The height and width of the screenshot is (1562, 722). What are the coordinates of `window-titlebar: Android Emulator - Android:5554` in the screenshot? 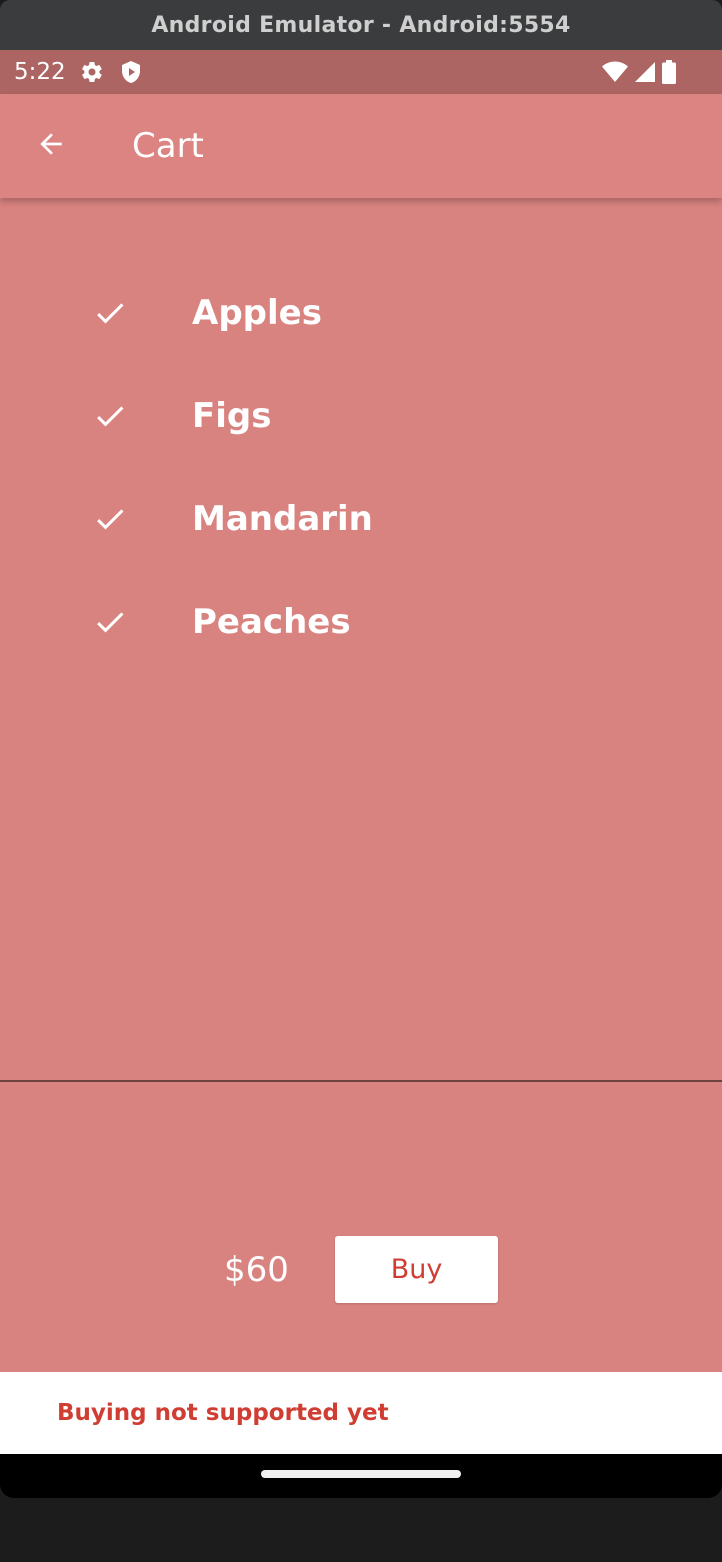 It's located at (361, 25).